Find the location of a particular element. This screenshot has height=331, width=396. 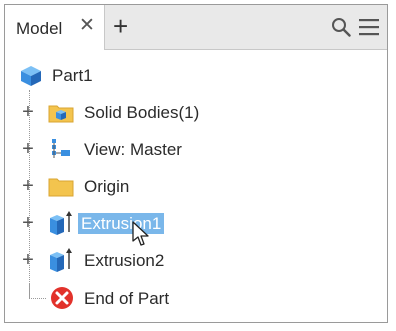

tree-item-extrusion1: + Extrusion1 is located at coordinates (195, 223).